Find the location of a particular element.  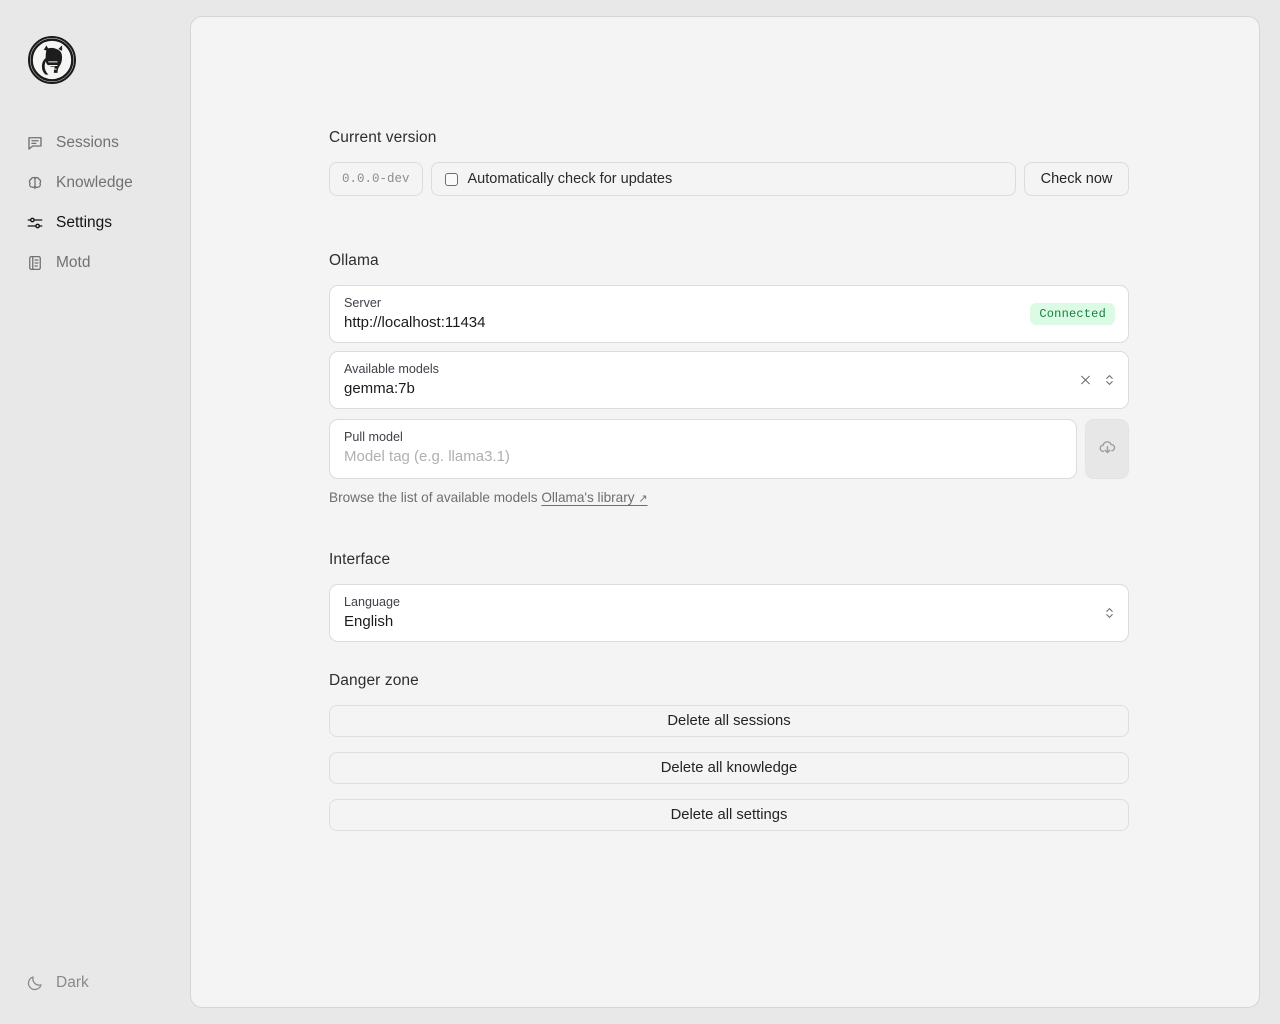

language-label: Language is located at coordinates (372, 602).